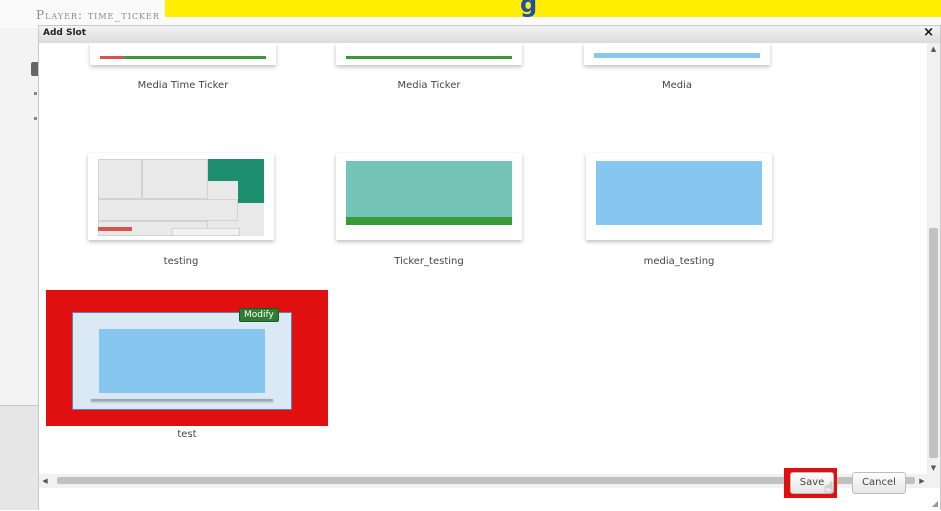 This screenshot has width=941, height=511. I want to click on overlay-banner: g, so click(553, 9).